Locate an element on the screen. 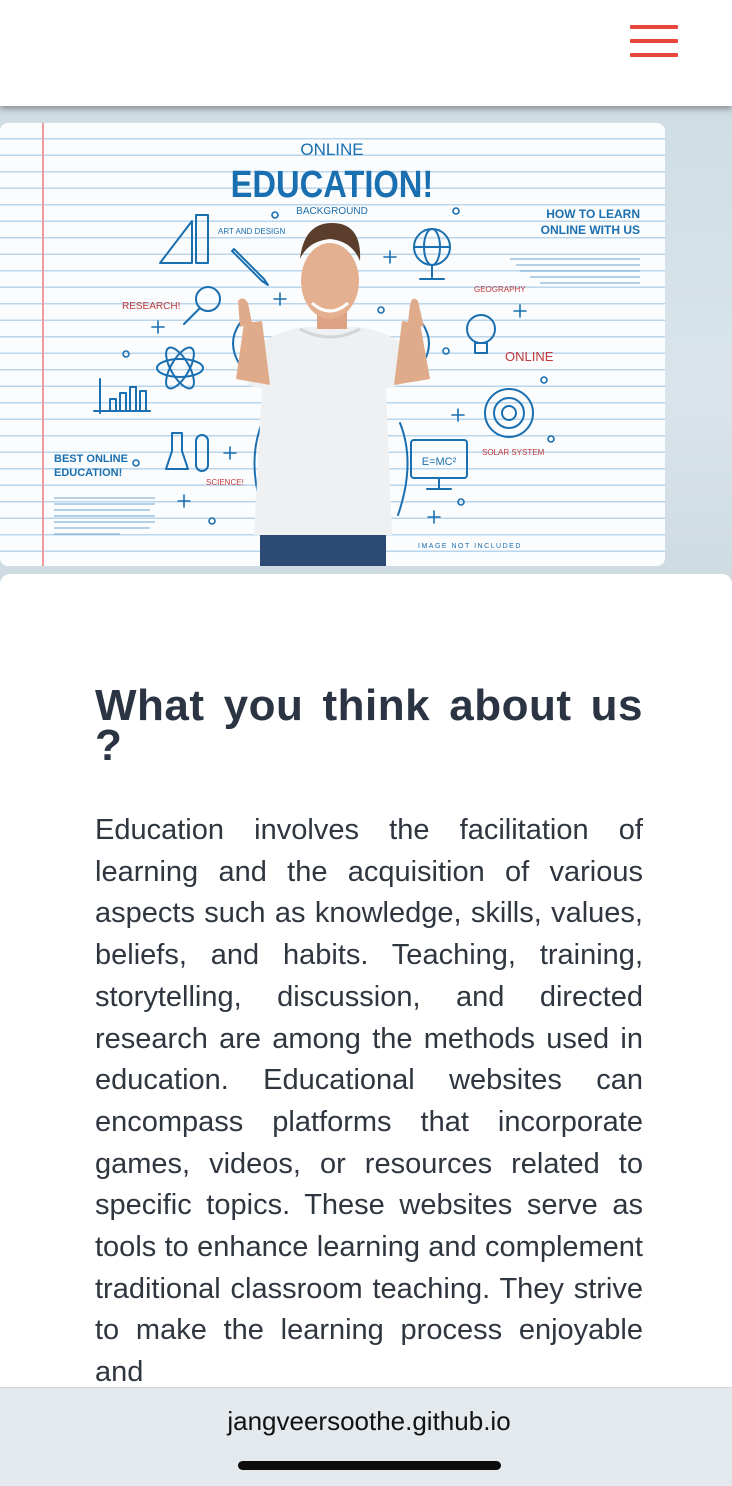  hero-background-label: BACKGROUND is located at coordinates (332, 211).